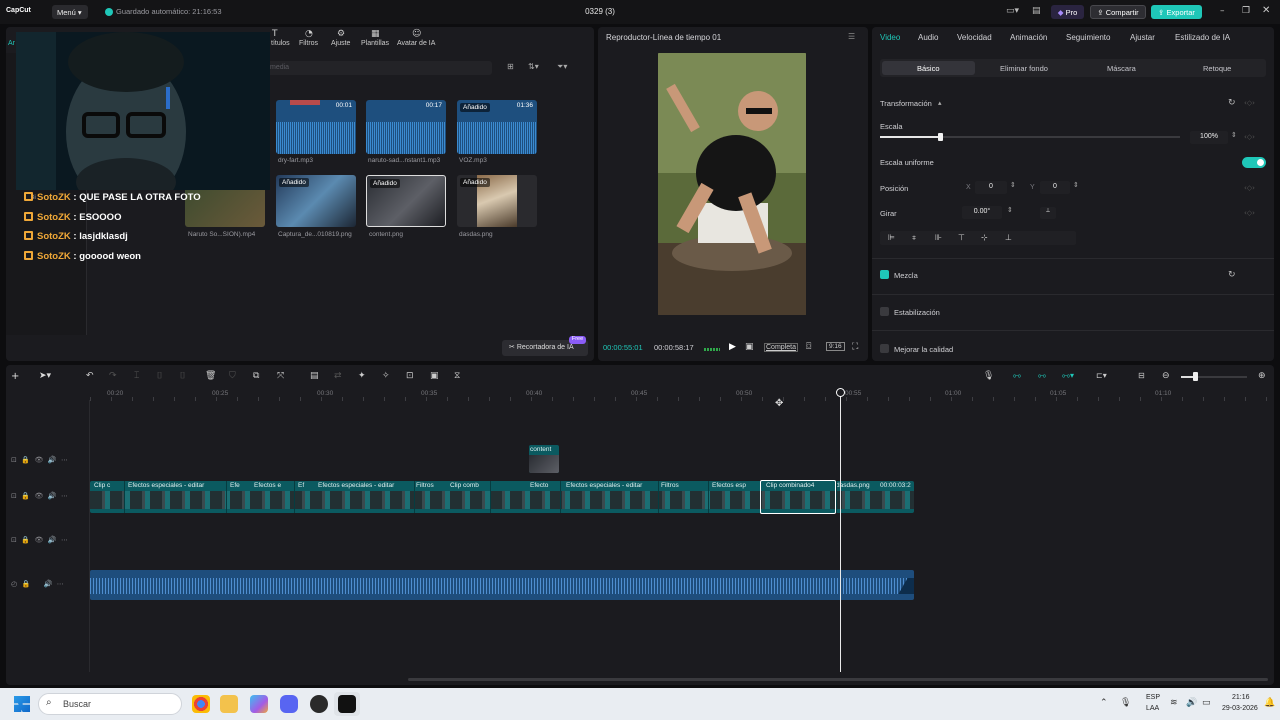  I want to click on split-icon: ⌶, so click(136, 376).